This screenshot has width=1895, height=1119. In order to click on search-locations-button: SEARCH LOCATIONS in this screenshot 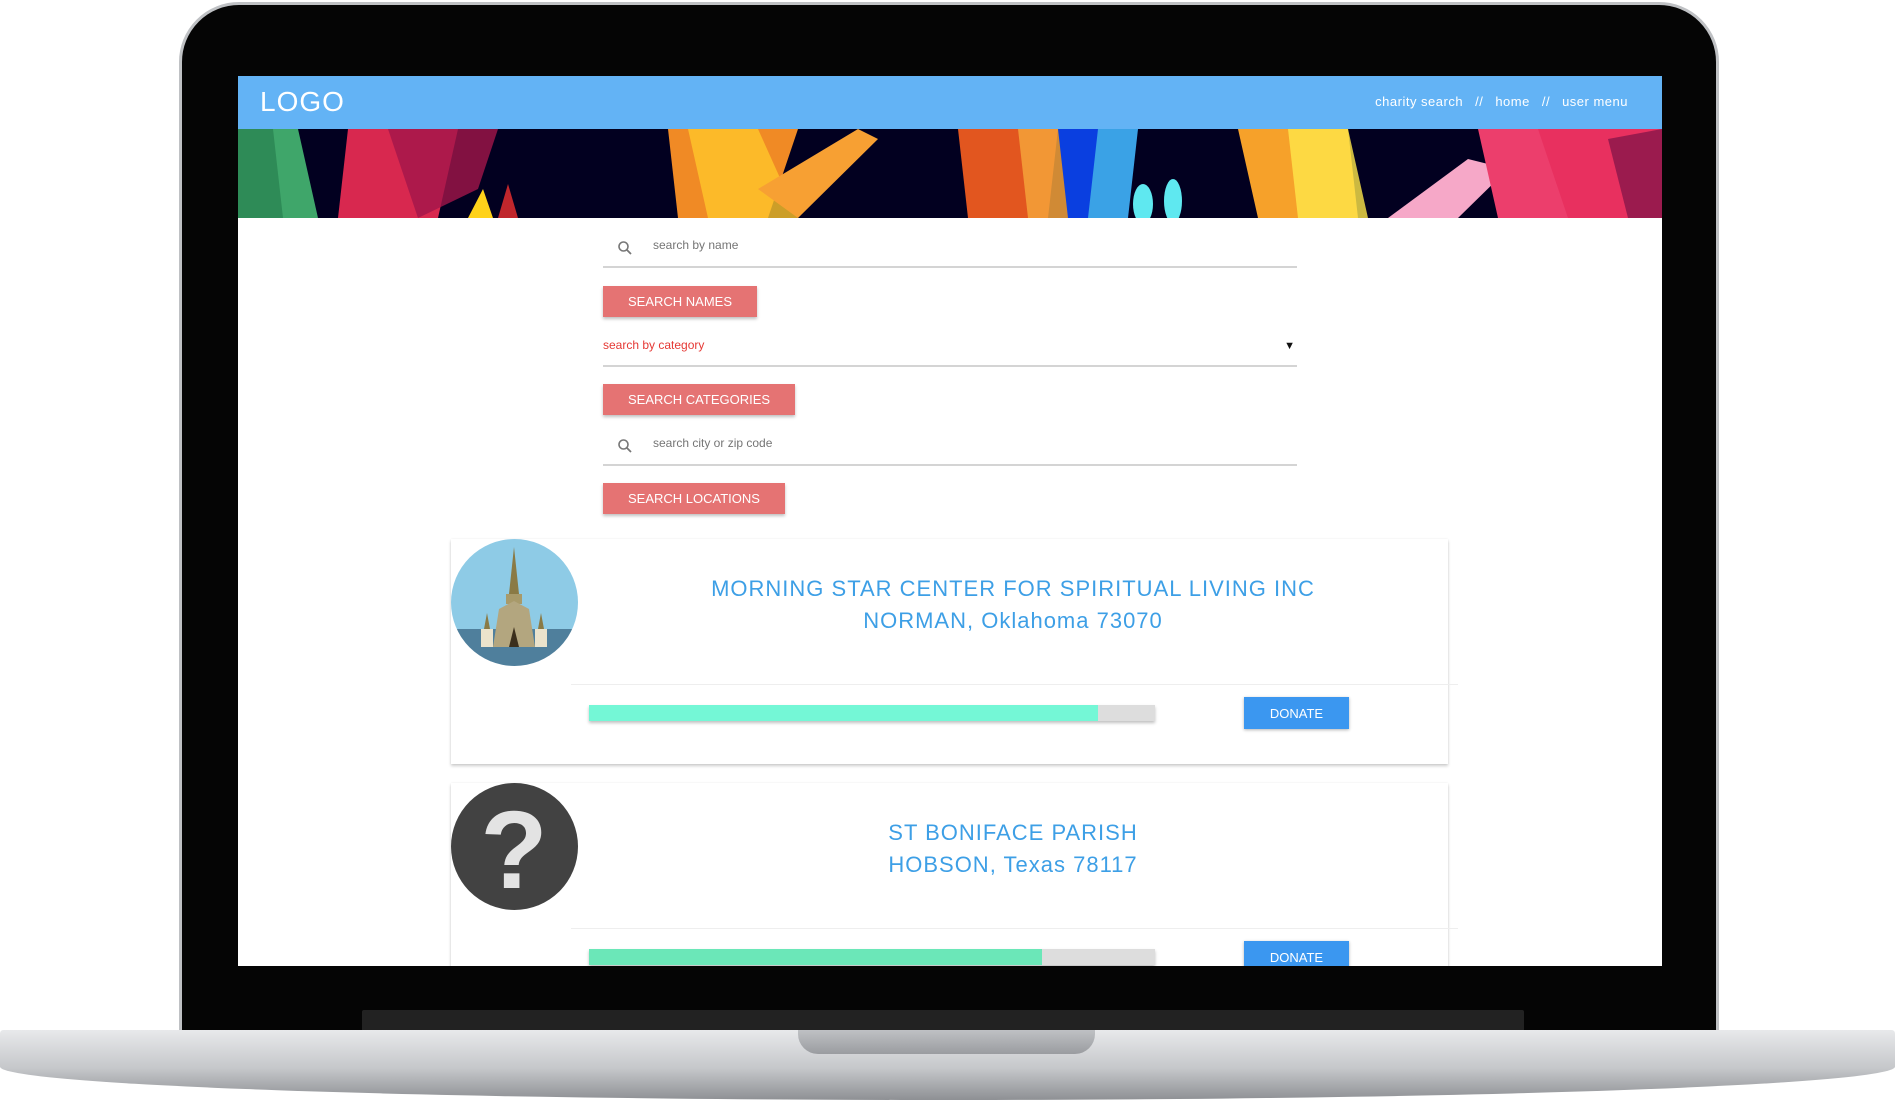, I will do `click(694, 498)`.